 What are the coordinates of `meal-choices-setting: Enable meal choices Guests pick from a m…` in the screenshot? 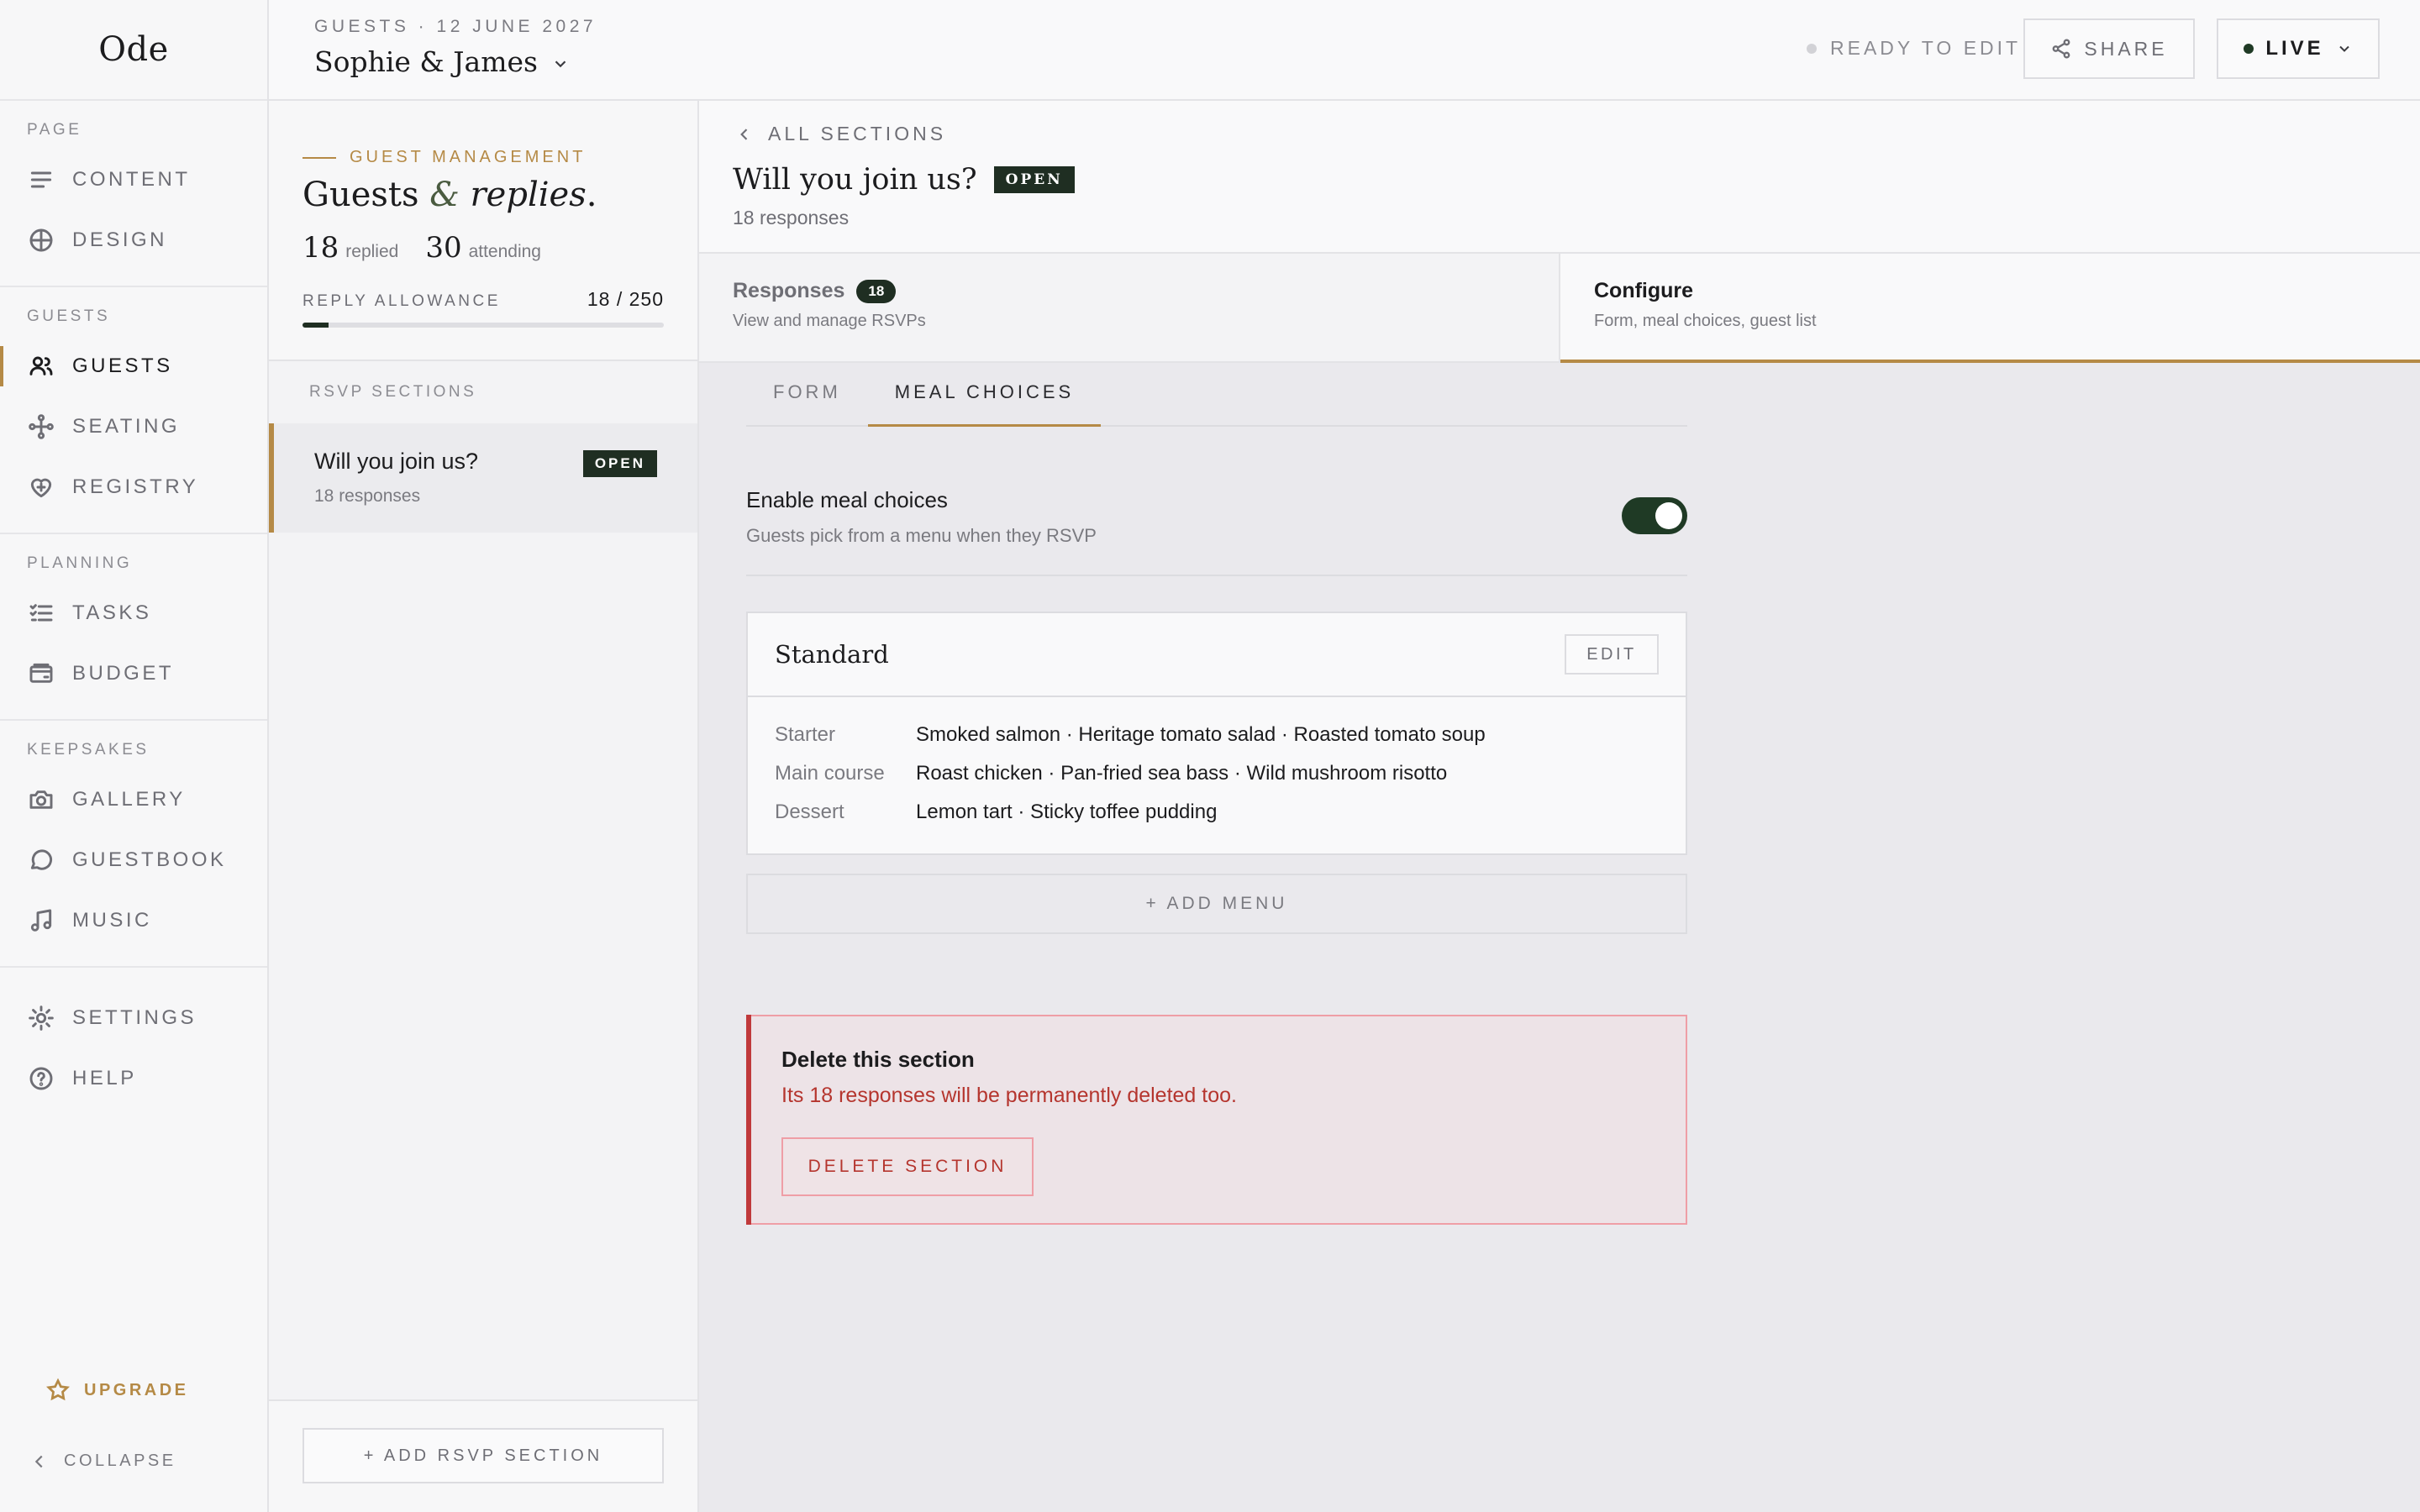 It's located at (1216, 531).